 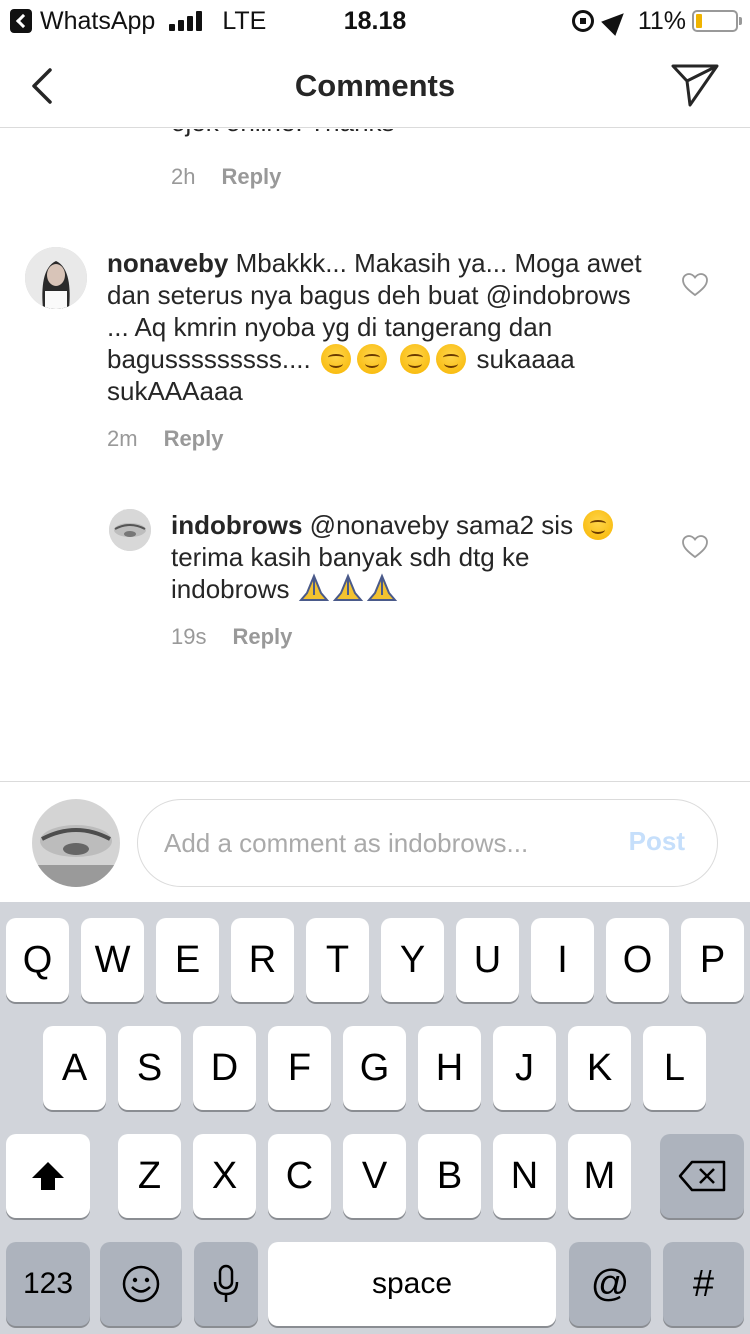 What do you see at coordinates (712, 960) in the screenshot?
I see `key-p: P` at bounding box center [712, 960].